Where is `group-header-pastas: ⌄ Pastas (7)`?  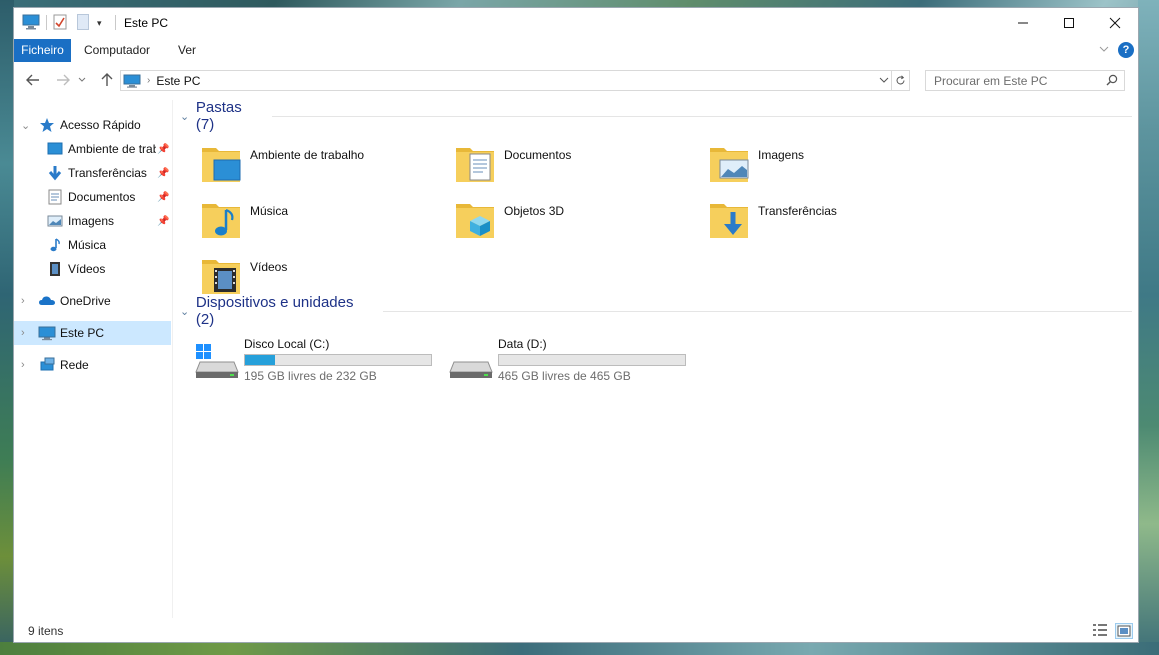 group-header-pastas: ⌄ Pastas (7) is located at coordinates (656, 116).